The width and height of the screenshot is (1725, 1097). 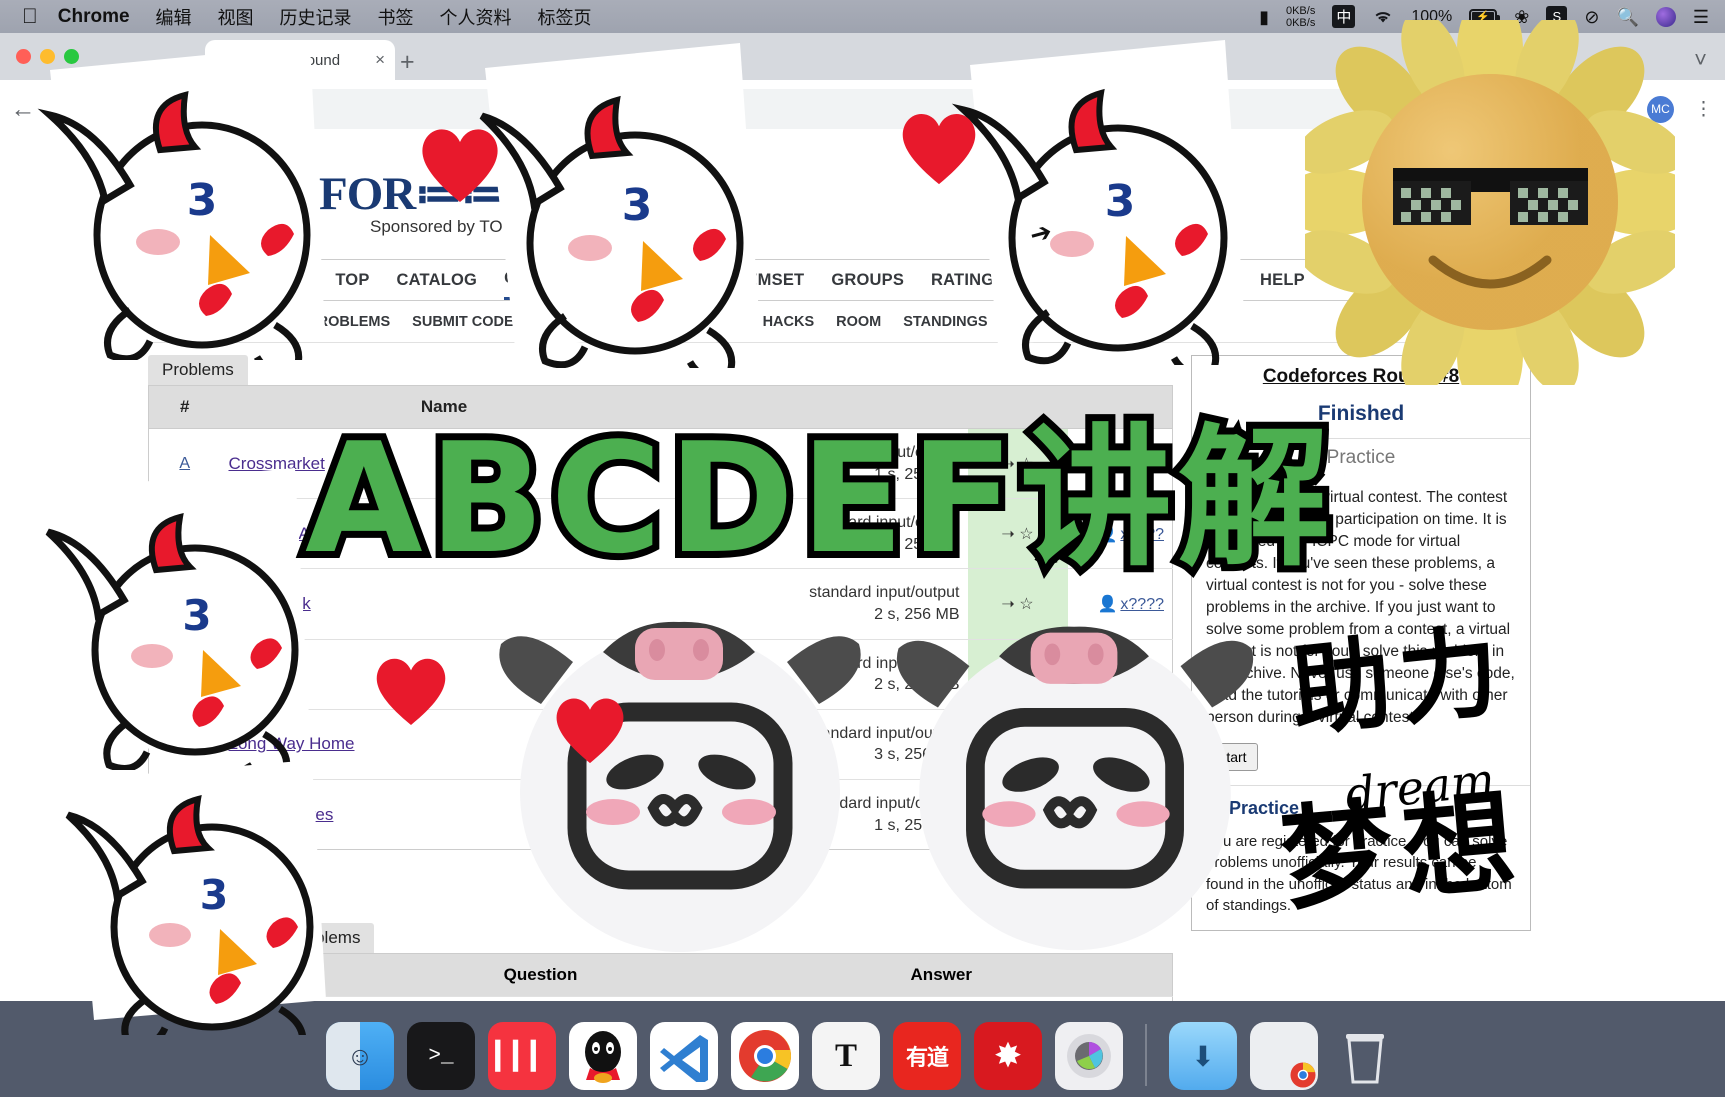 What do you see at coordinates (853, 179) in the screenshot?
I see `cf-logo: ≔FOR≔≔≔` at bounding box center [853, 179].